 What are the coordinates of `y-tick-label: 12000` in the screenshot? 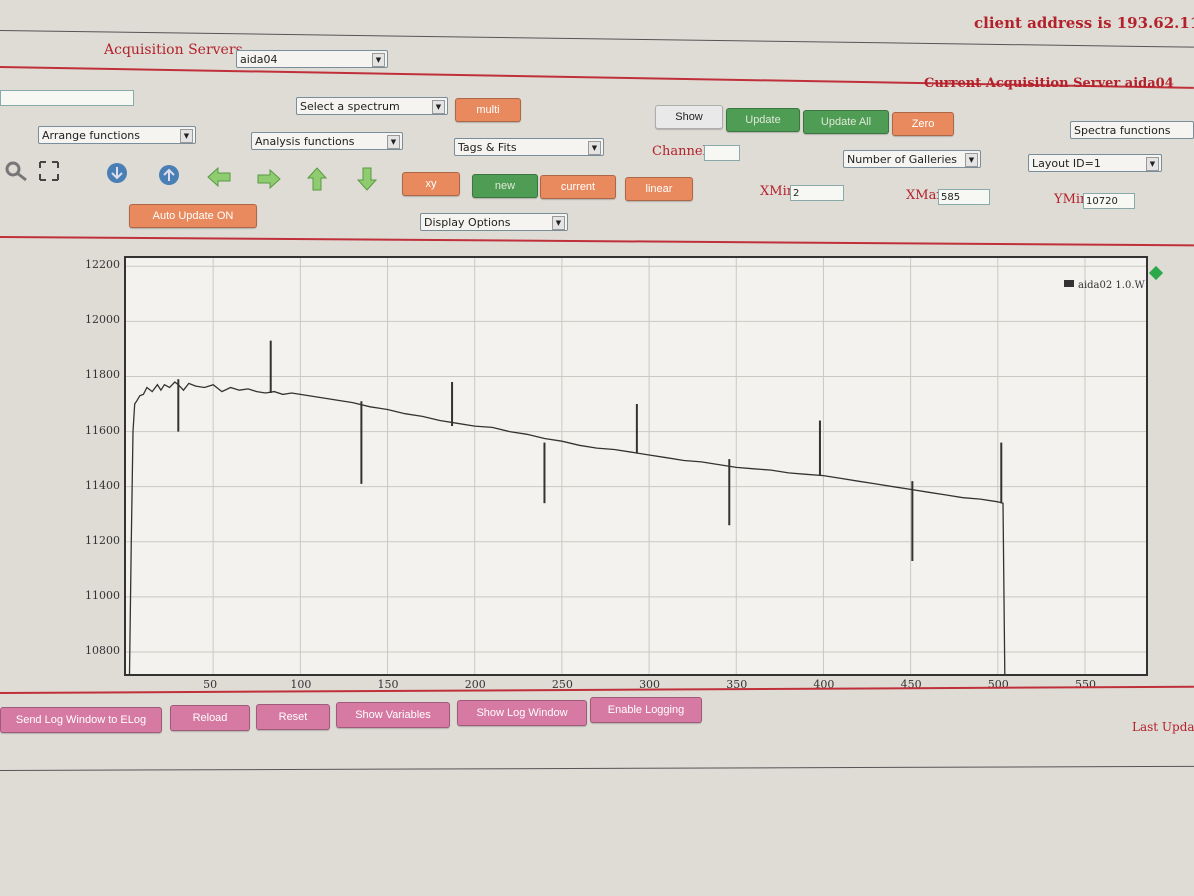 It's located at (102, 320).